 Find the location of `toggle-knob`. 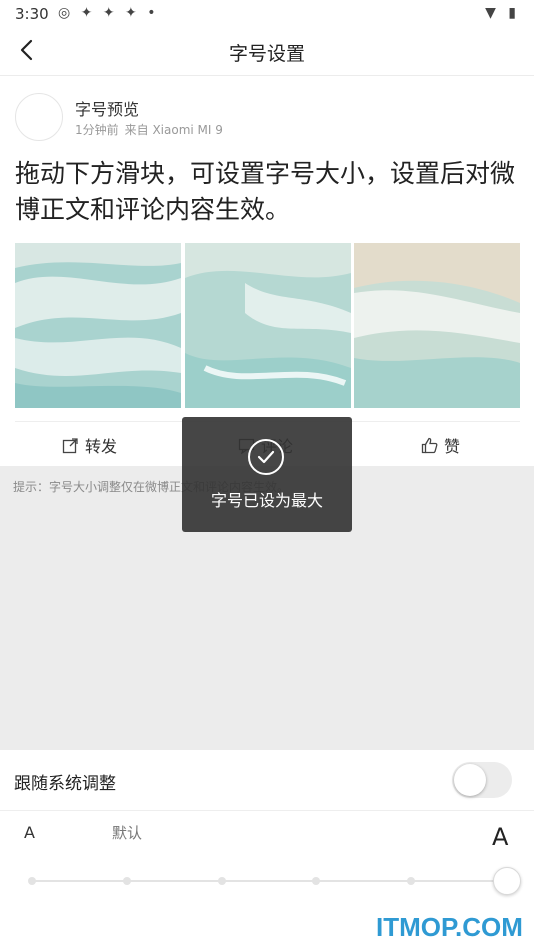

toggle-knob is located at coordinates (470, 780).